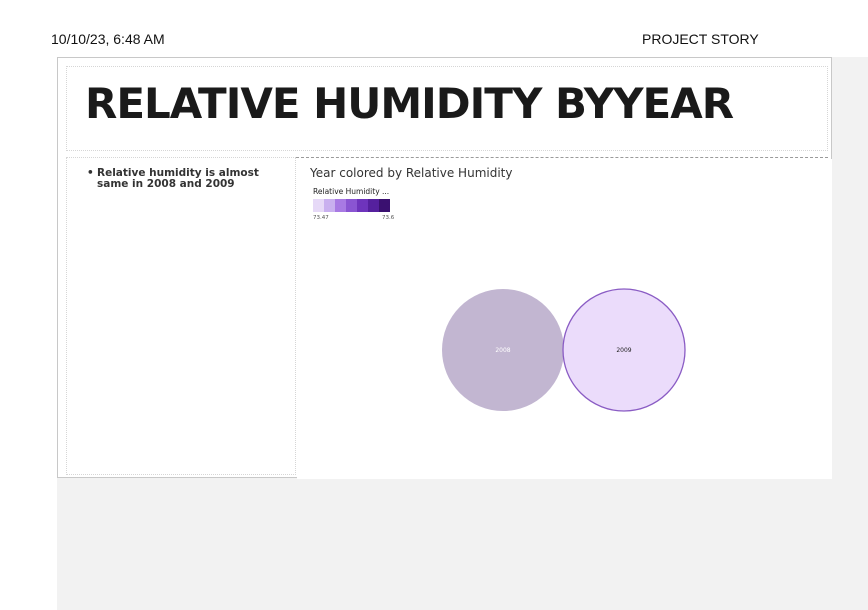  Describe the element at coordinates (562, 157) in the screenshot. I see `dashboard-divider` at that location.